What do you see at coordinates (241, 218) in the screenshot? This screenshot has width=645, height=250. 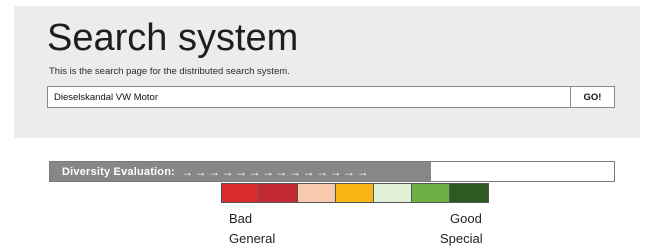 I see `scale-label-bad: Bad` at bounding box center [241, 218].